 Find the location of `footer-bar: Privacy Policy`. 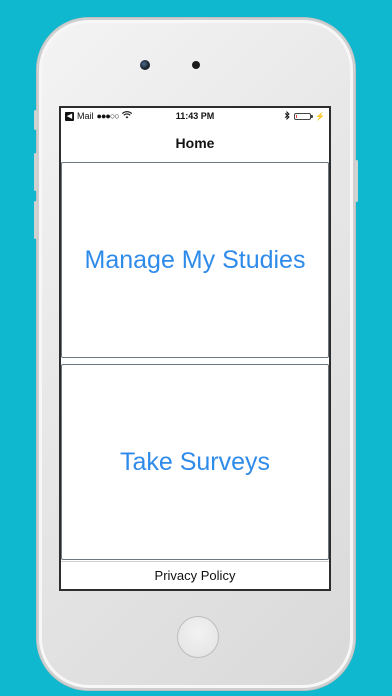

footer-bar: Privacy Policy is located at coordinates (195, 575).